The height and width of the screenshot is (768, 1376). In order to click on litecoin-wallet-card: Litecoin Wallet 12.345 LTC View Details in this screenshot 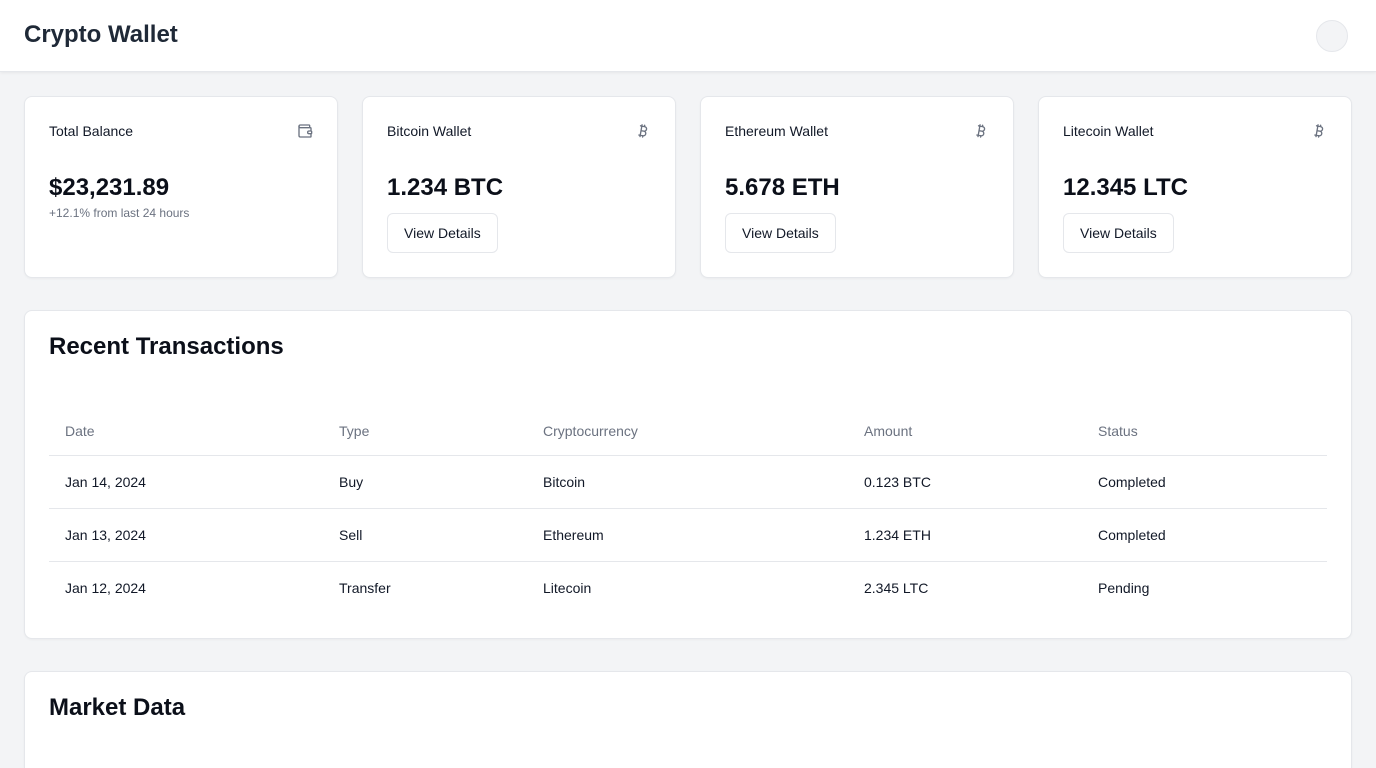, I will do `click(1195, 187)`.